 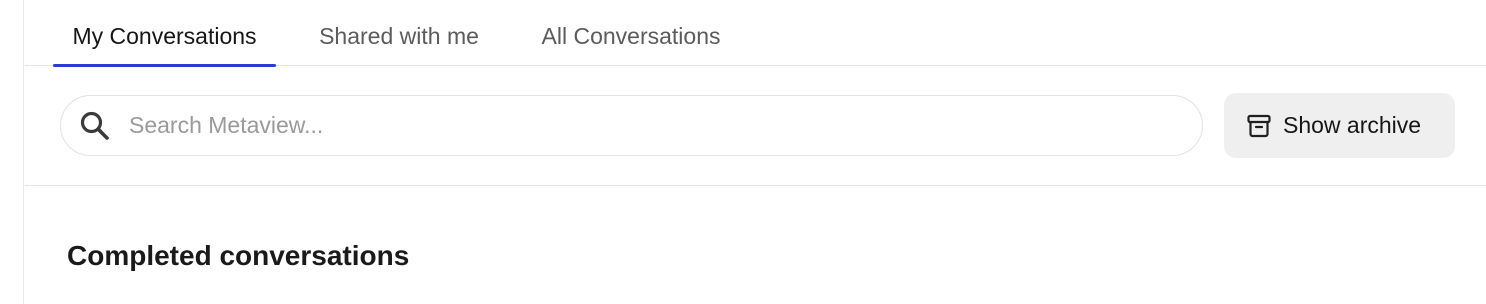 I want to click on tab-label: My Conversations, so click(x=164, y=35).